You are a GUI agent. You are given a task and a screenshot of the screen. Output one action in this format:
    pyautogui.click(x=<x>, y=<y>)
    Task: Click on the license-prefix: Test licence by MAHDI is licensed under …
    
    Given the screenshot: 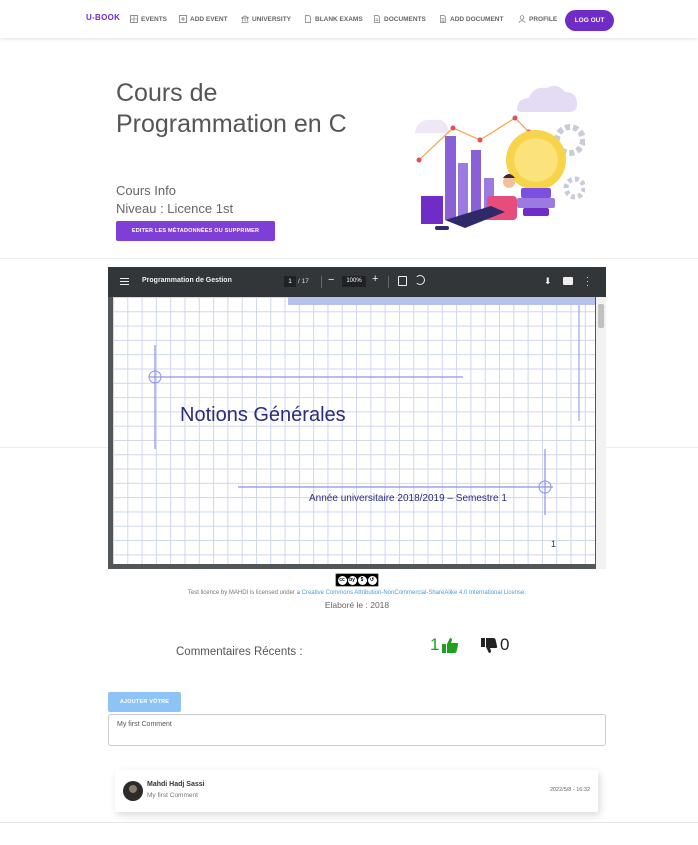 What is the action you would take?
    pyautogui.click(x=244, y=593)
    